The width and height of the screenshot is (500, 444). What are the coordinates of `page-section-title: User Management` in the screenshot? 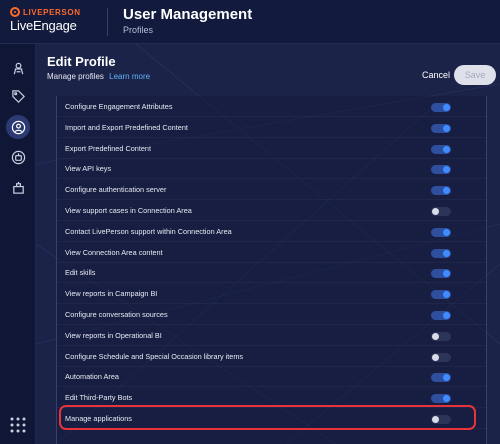 It's located at (188, 14).